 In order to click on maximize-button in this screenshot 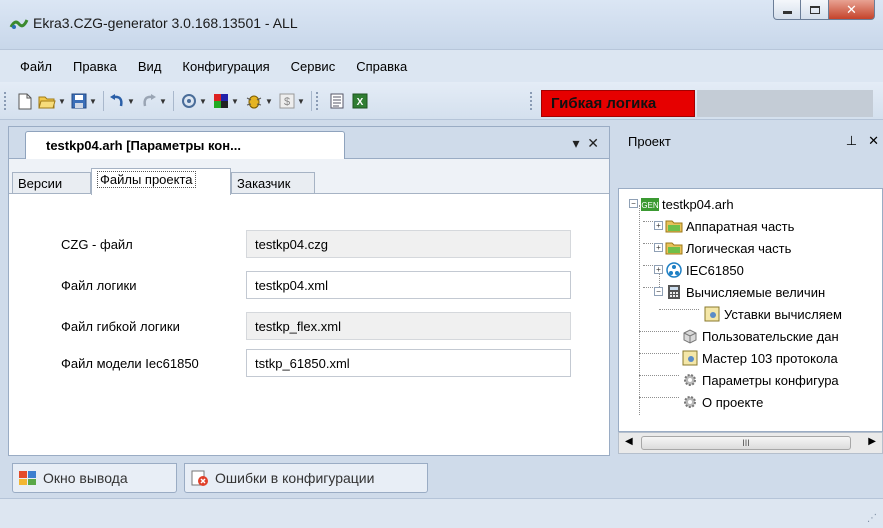, I will do `click(815, 10)`.